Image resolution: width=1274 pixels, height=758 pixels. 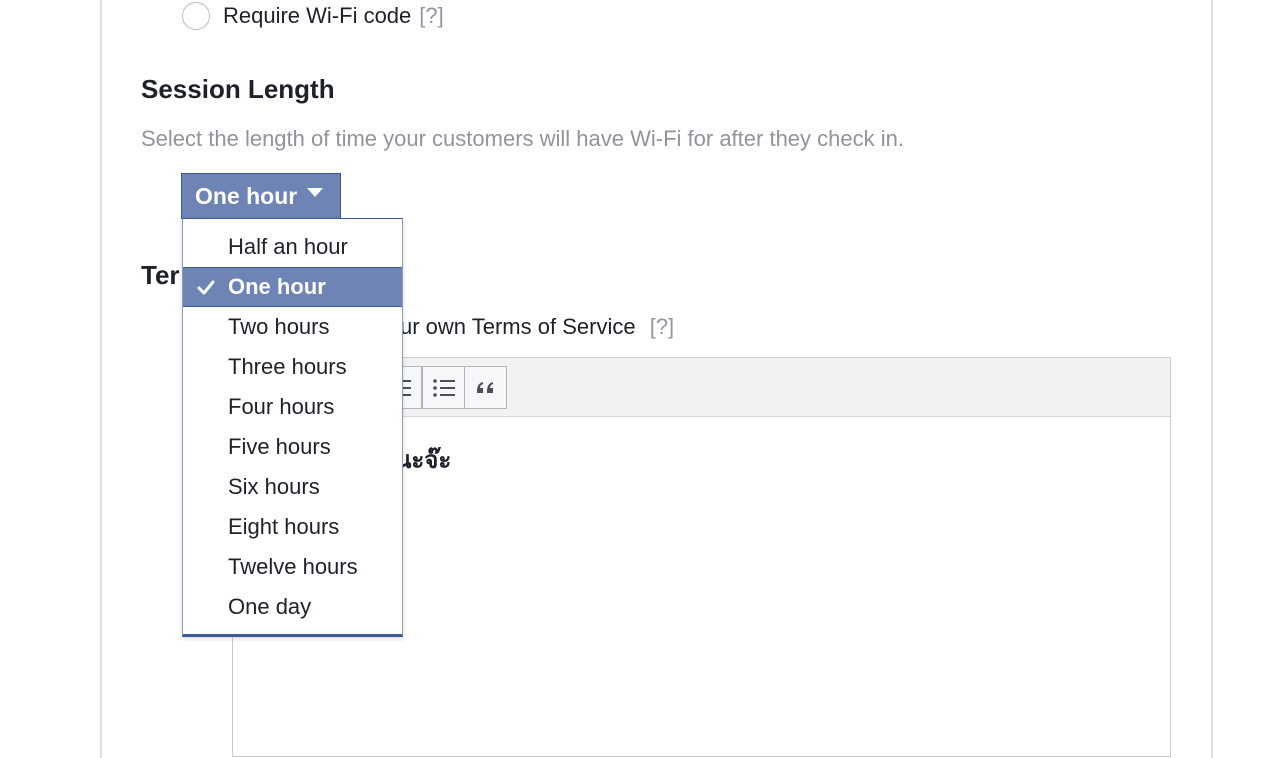 What do you see at coordinates (279, 446) in the screenshot?
I see `option-label: Five hours` at bounding box center [279, 446].